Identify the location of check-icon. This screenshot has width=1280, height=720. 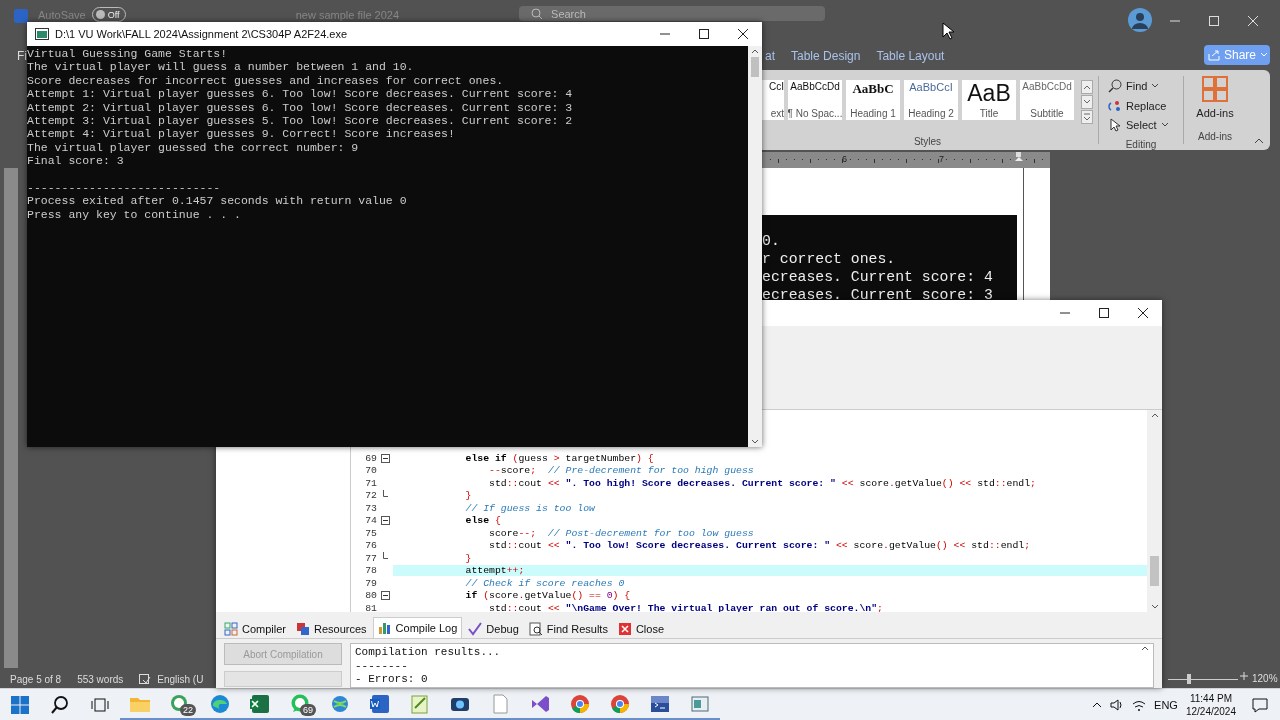
(475, 629).